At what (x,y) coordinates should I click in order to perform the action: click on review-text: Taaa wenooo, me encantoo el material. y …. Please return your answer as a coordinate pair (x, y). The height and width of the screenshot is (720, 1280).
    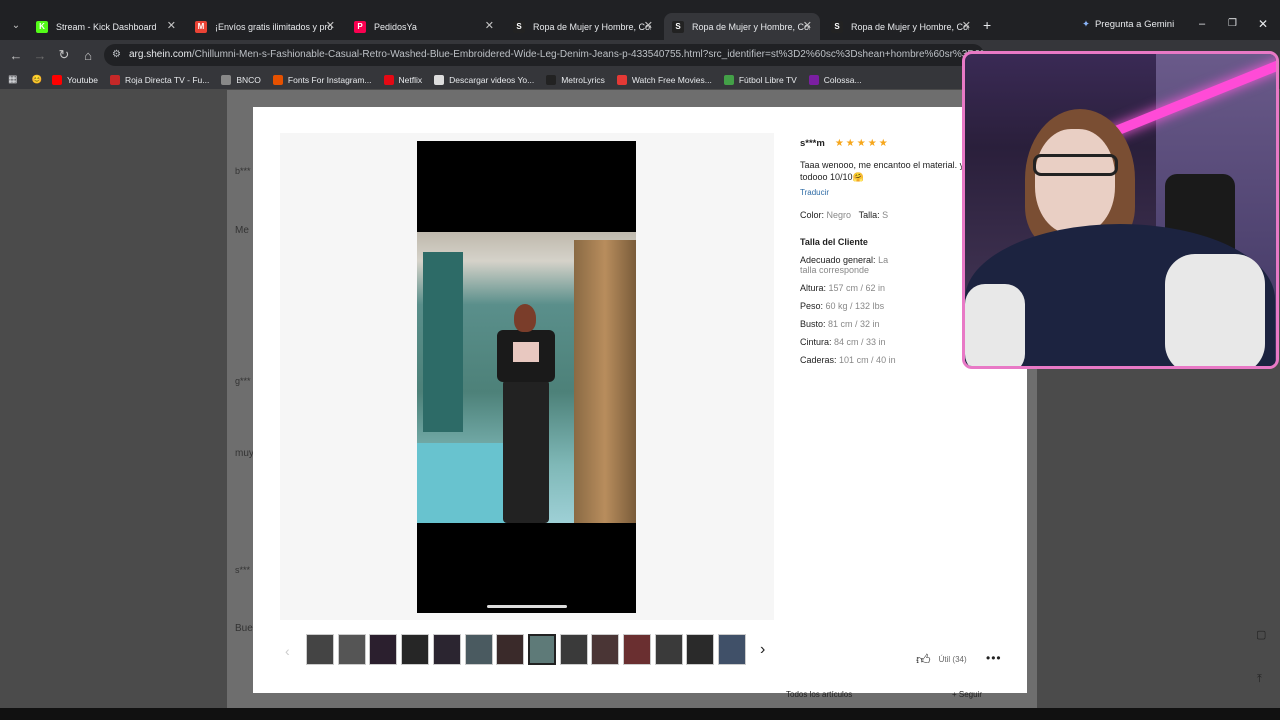
    Looking at the image, I should click on (882, 171).